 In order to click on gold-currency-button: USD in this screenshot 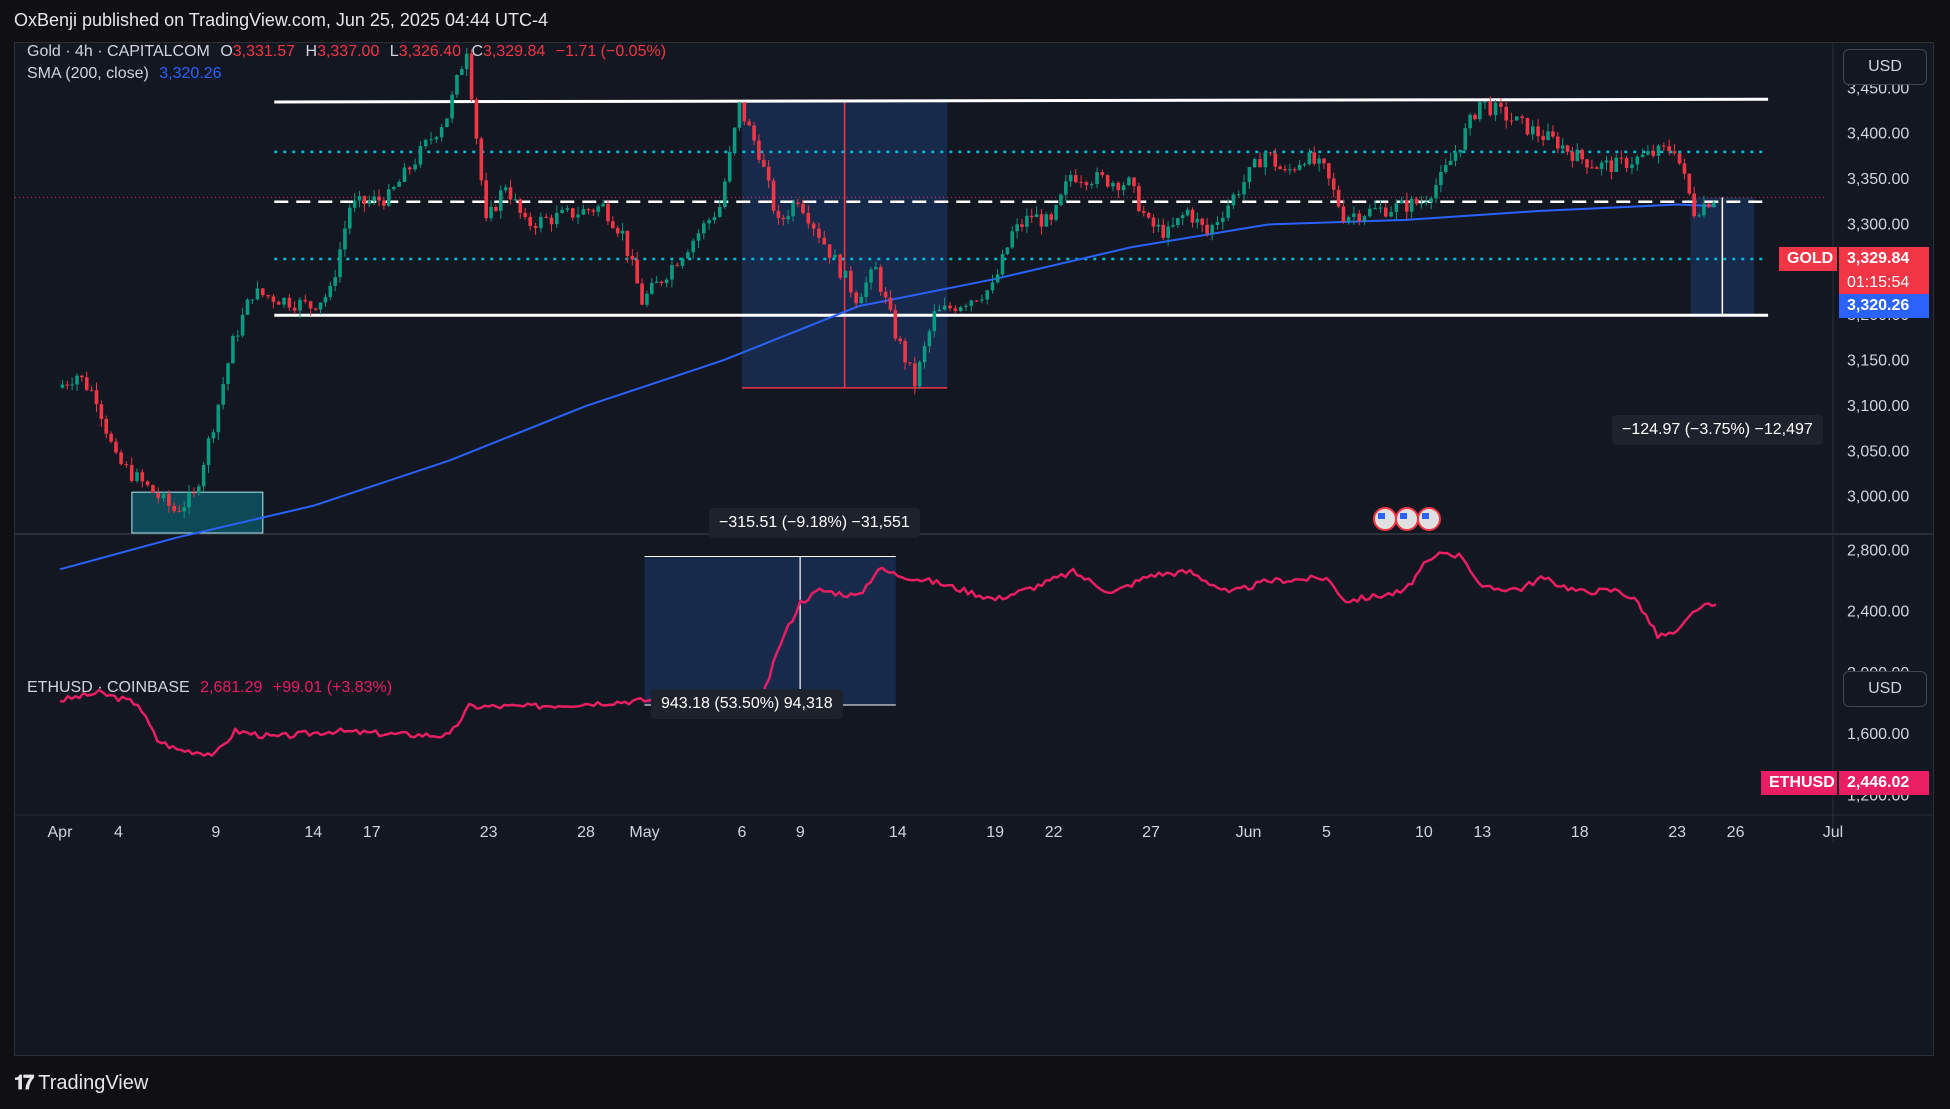, I will do `click(1885, 67)`.